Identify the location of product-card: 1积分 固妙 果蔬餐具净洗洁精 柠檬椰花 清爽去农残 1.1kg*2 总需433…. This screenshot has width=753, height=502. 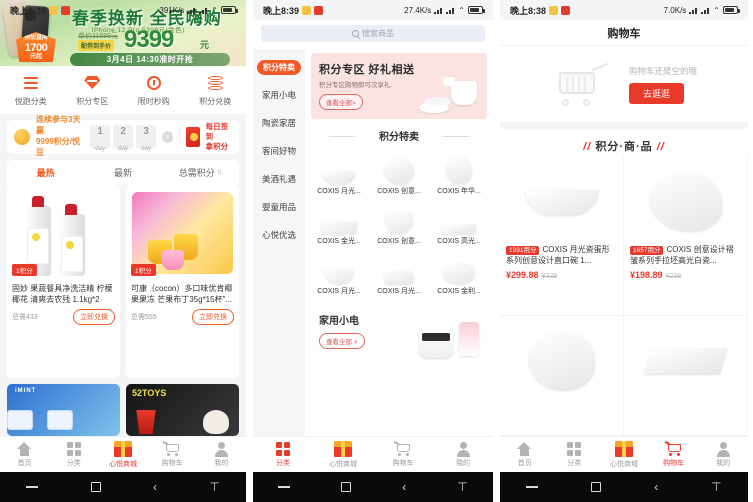
(63, 281).